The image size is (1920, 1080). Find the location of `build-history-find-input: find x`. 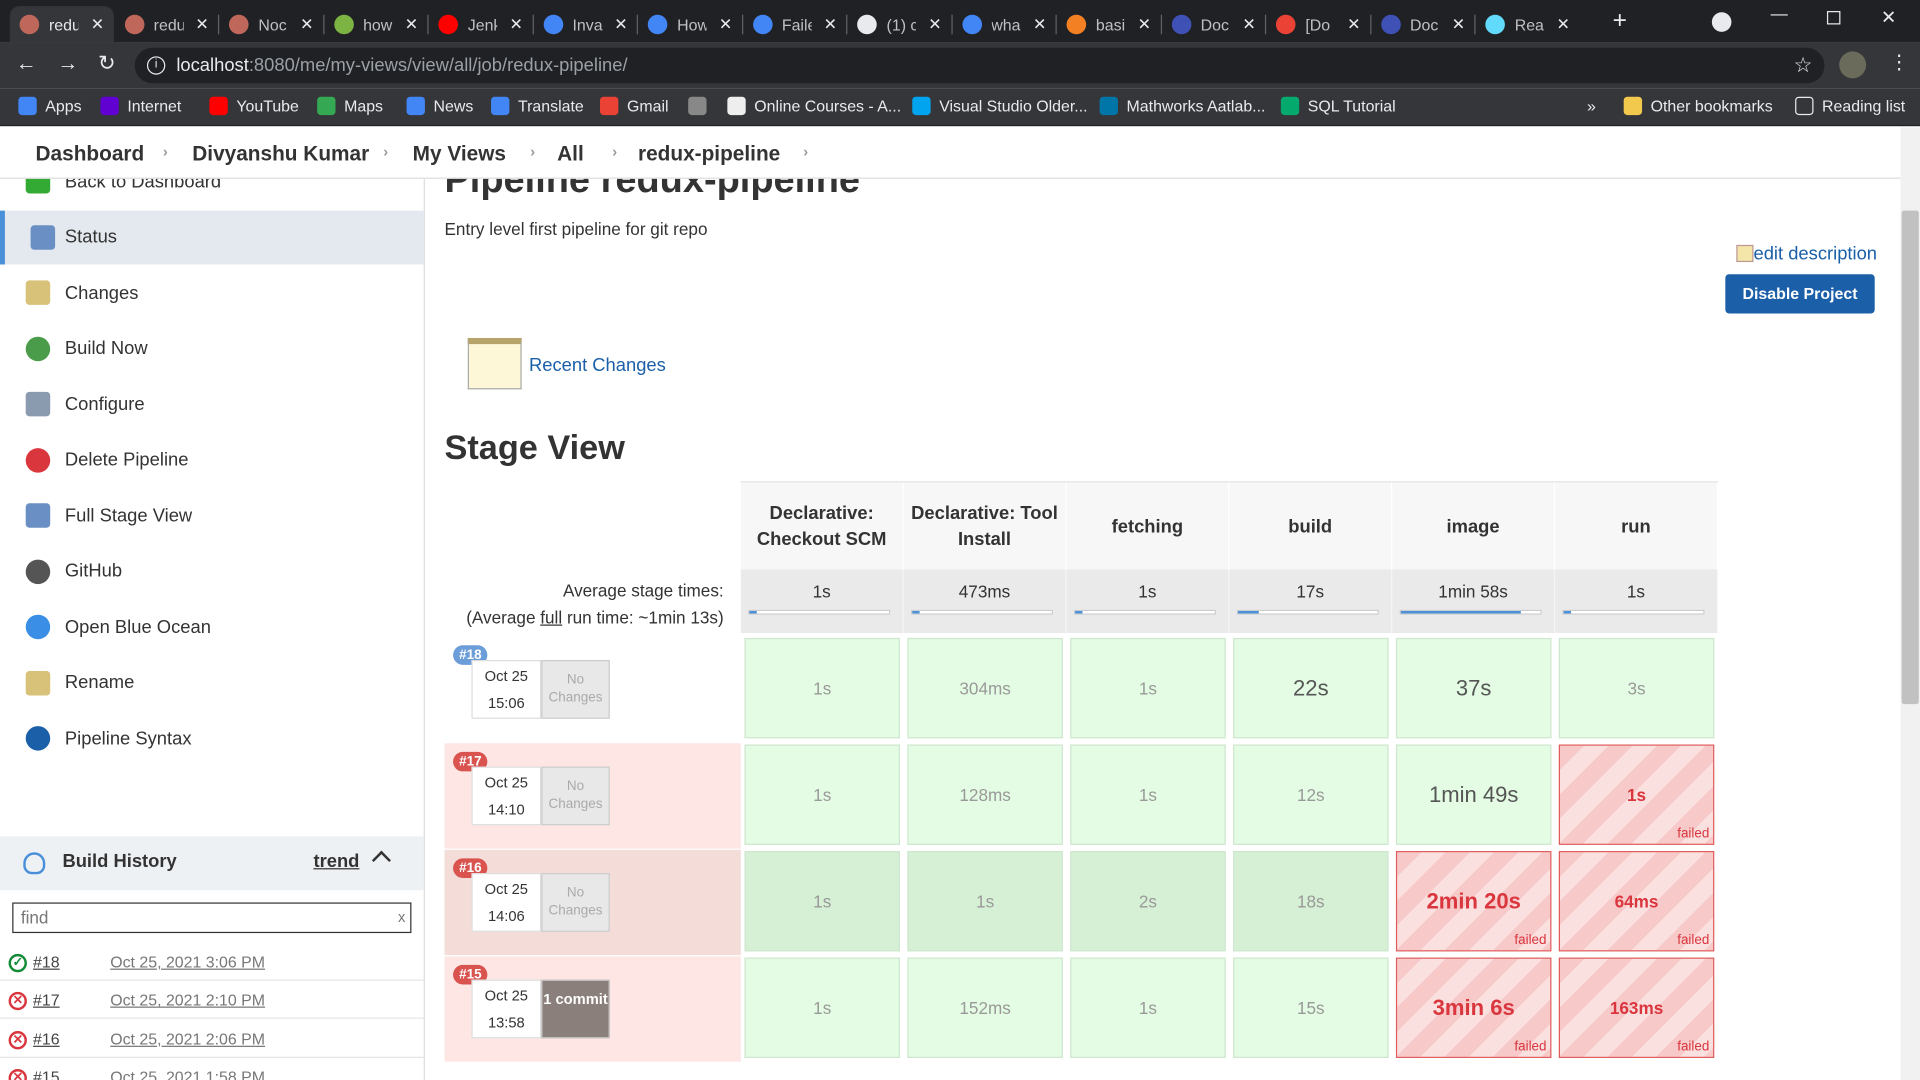

build-history-find-input: find x is located at coordinates (212, 918).